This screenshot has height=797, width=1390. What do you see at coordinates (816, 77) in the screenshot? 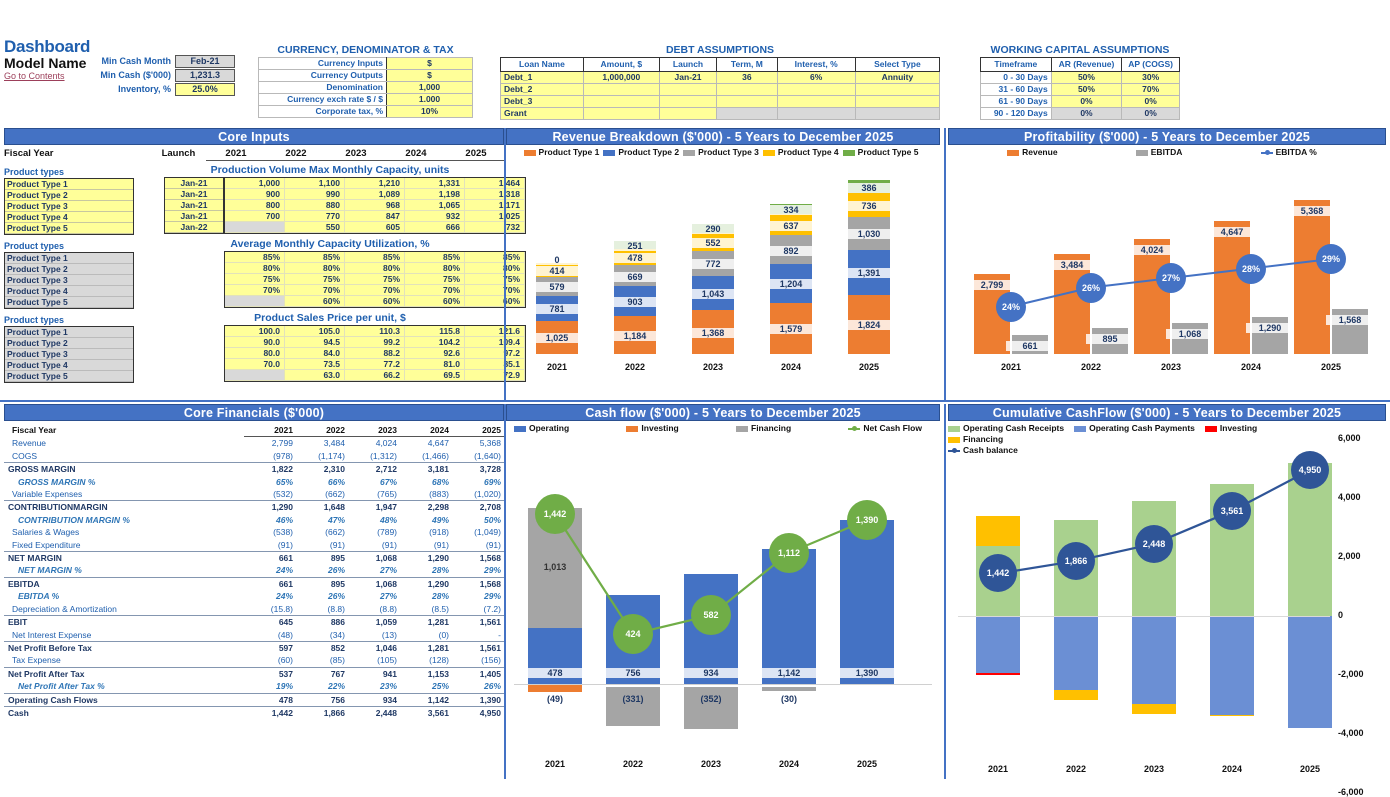
I see `debt-cell-interest: 6%` at bounding box center [816, 77].